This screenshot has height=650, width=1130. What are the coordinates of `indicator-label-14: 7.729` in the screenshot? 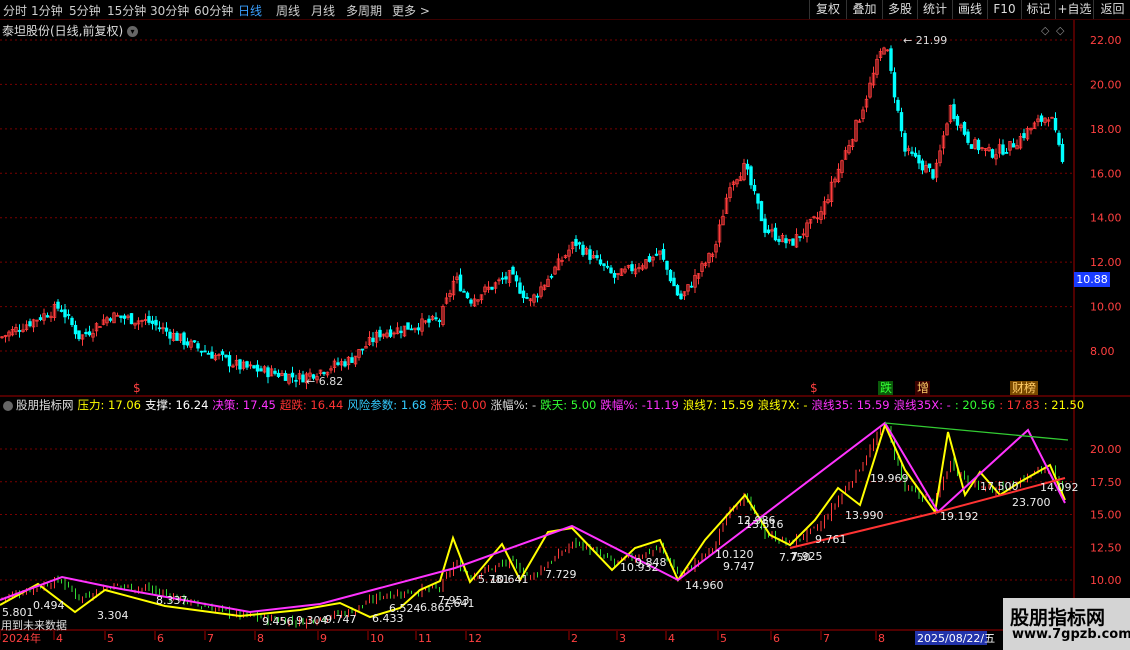 It's located at (561, 574).